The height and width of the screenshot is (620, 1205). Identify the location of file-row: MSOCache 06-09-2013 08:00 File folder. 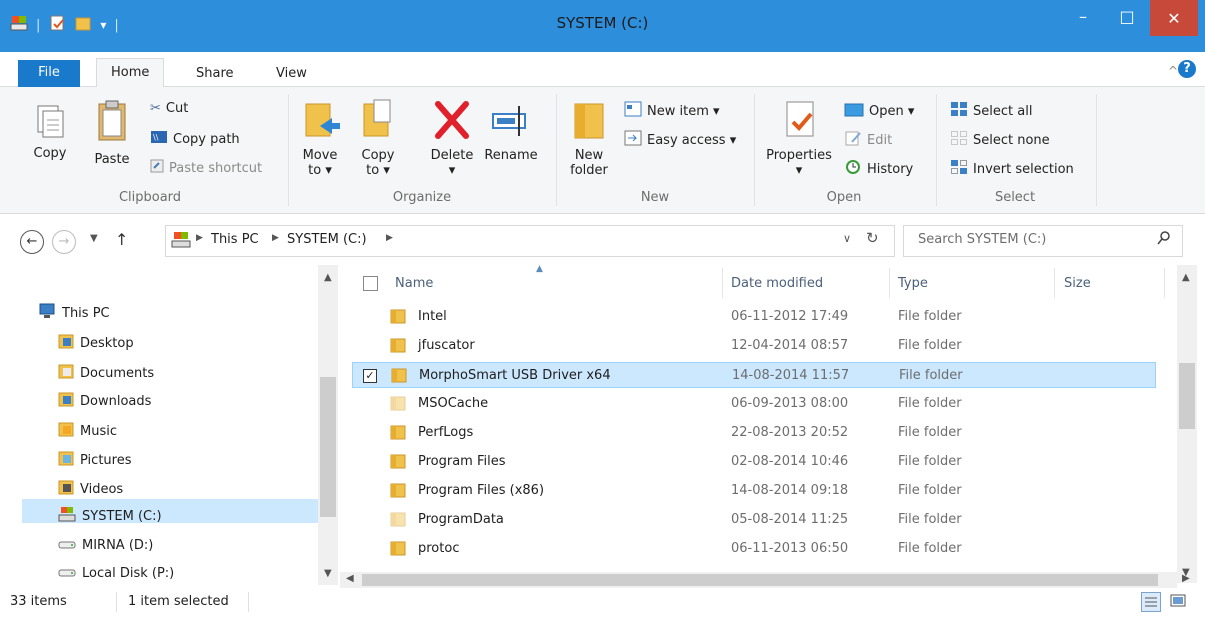
(754, 404).